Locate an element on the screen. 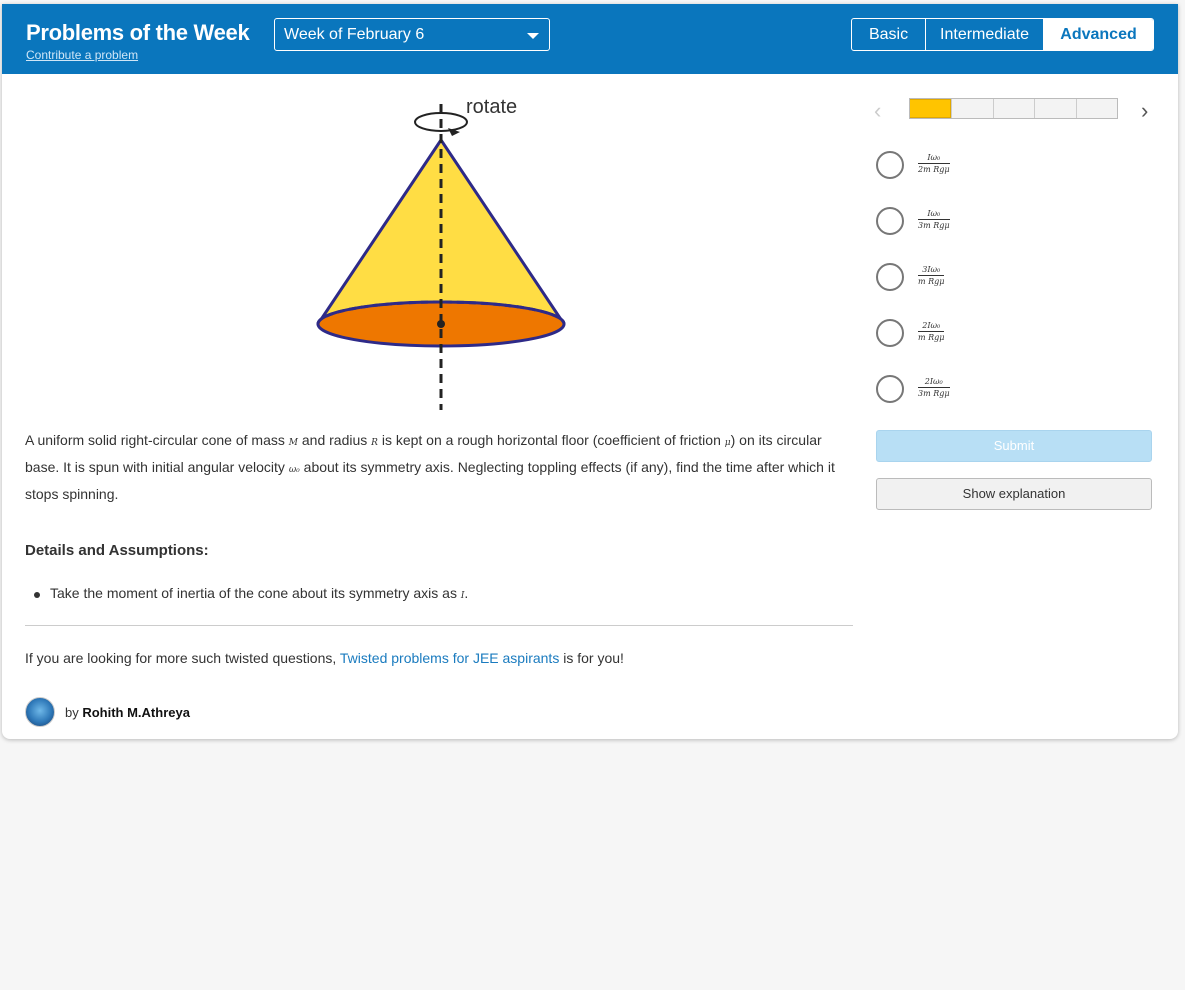  week-select-value: Week of February 6 is located at coordinates (354, 34).